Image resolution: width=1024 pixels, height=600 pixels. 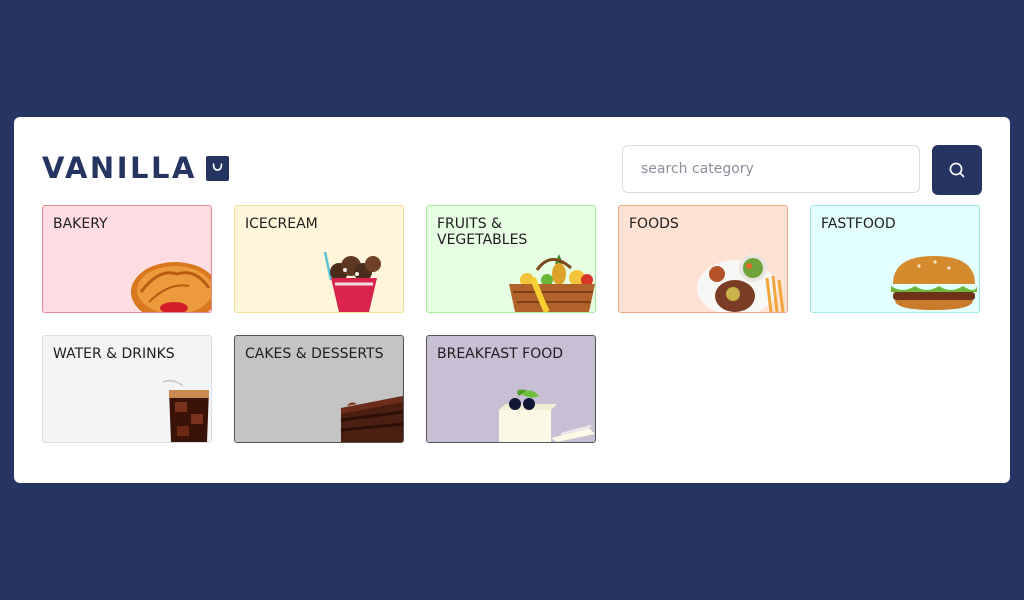 What do you see at coordinates (114, 354) in the screenshot?
I see `category-label: WATER & DRINKS` at bounding box center [114, 354].